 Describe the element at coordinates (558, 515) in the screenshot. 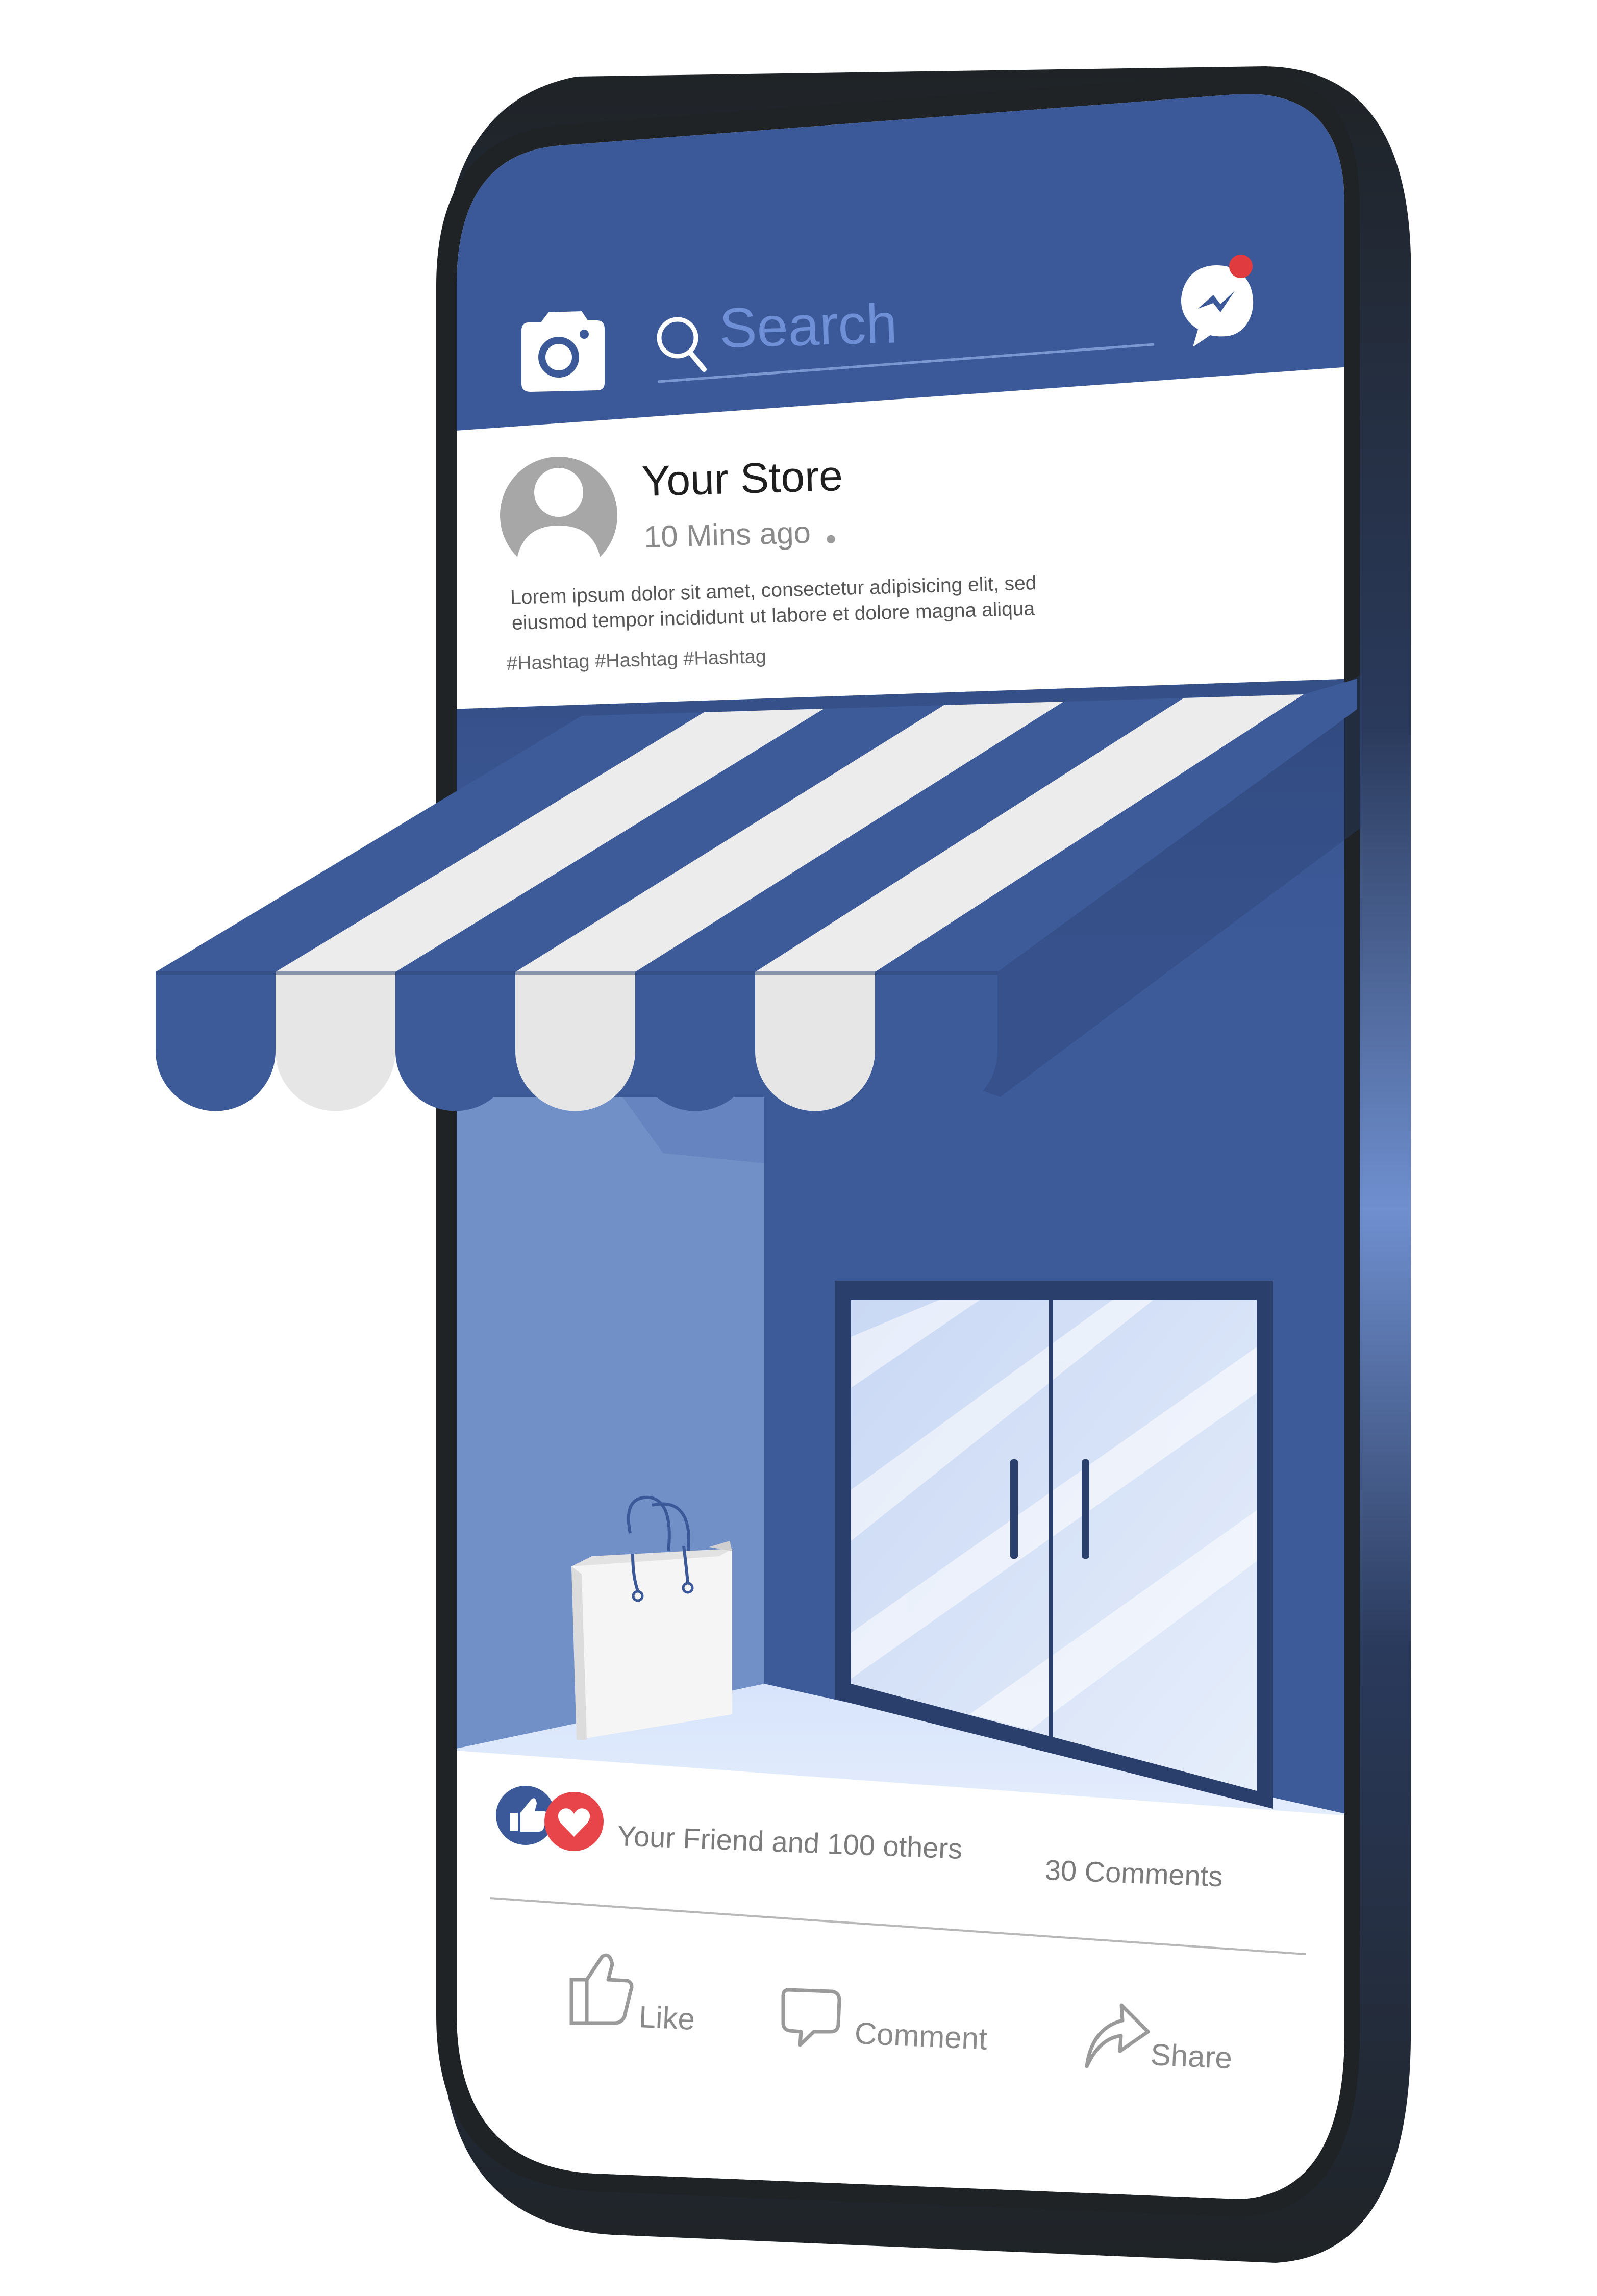

I see `avatar-icon` at that location.